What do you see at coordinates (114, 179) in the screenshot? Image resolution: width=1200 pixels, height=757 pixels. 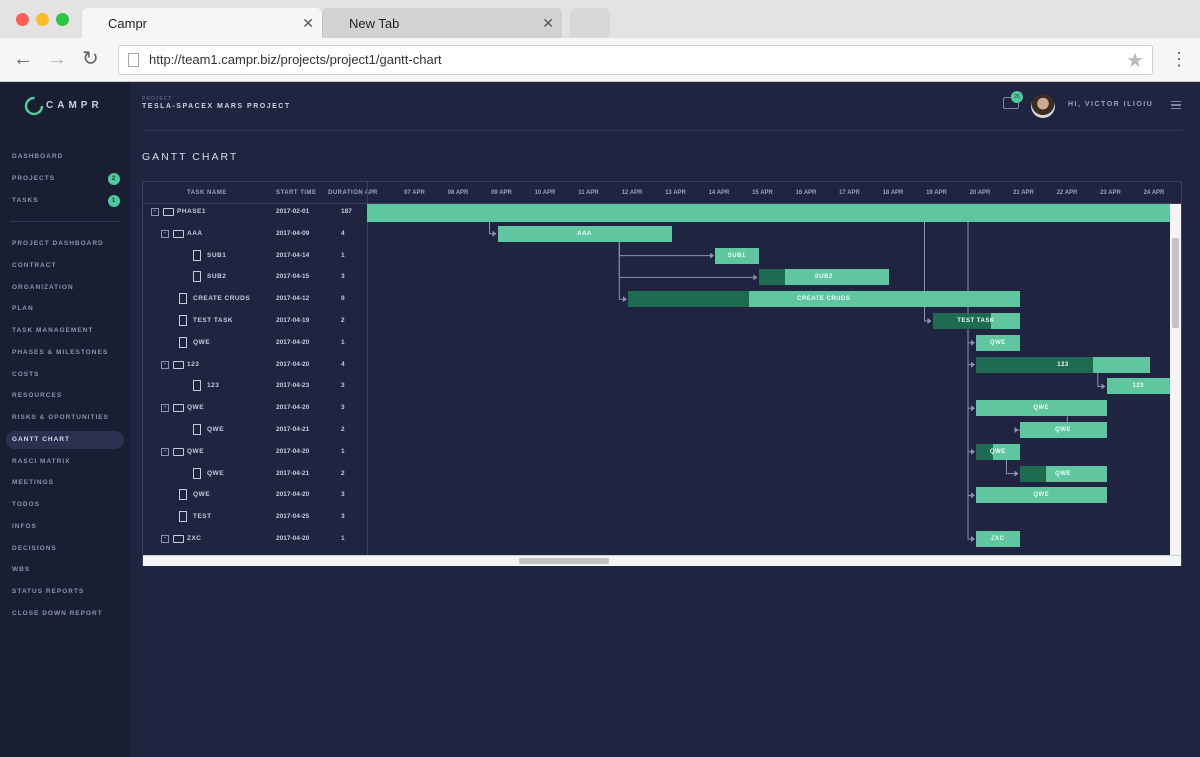 I see `count-badge: 2` at bounding box center [114, 179].